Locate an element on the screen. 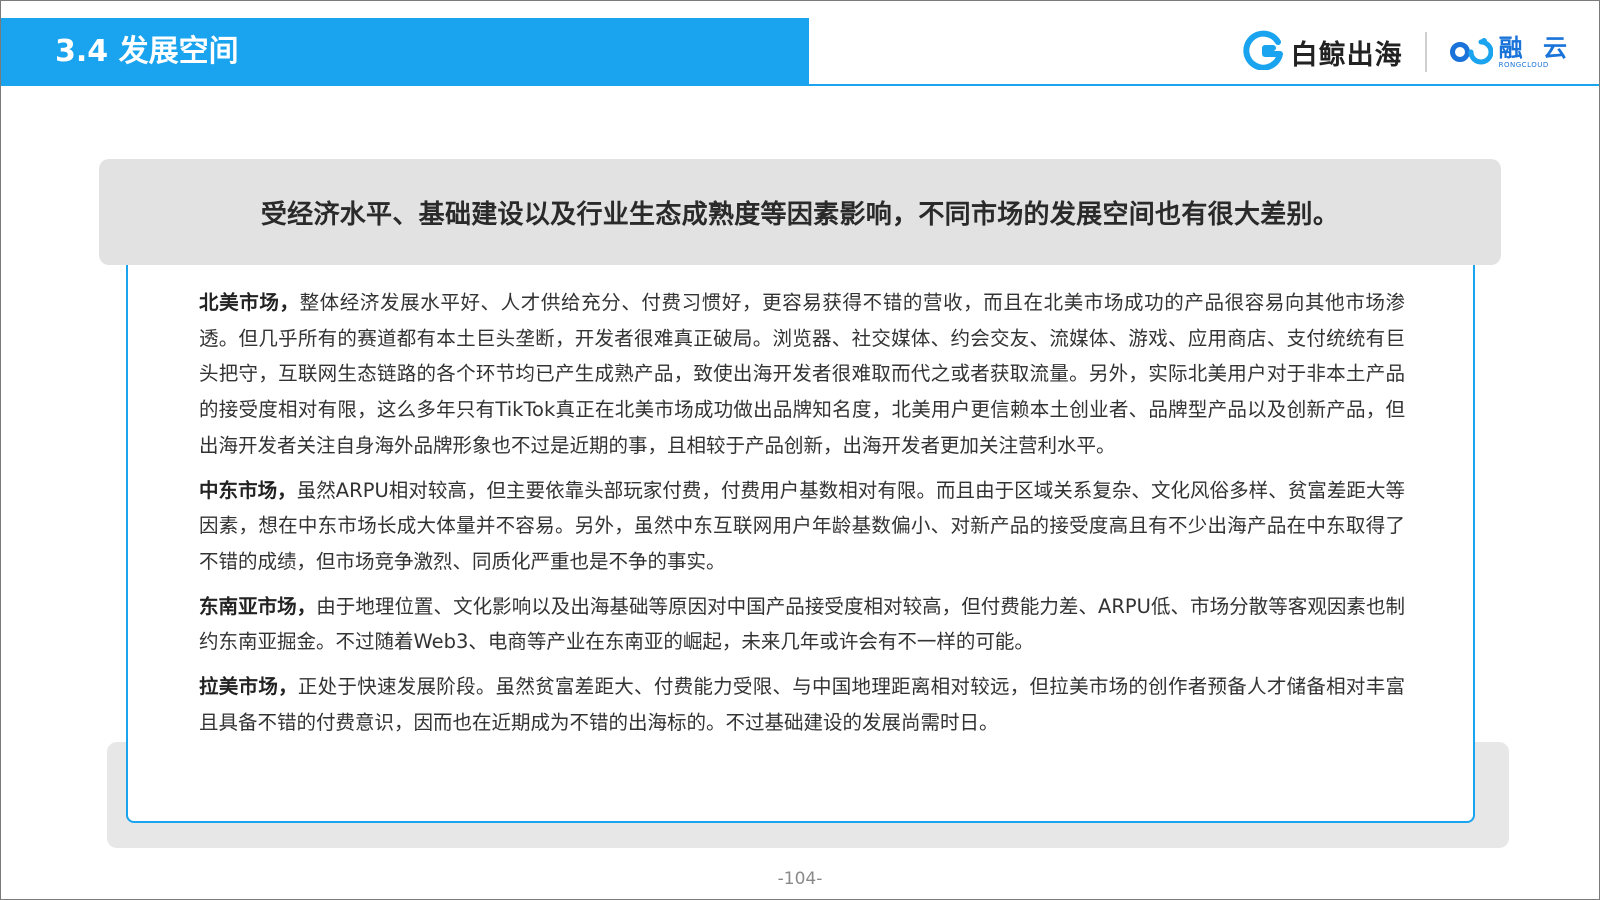 The image size is (1600, 900). logo-whale: 白鲸出海 is located at coordinates (1322, 52).